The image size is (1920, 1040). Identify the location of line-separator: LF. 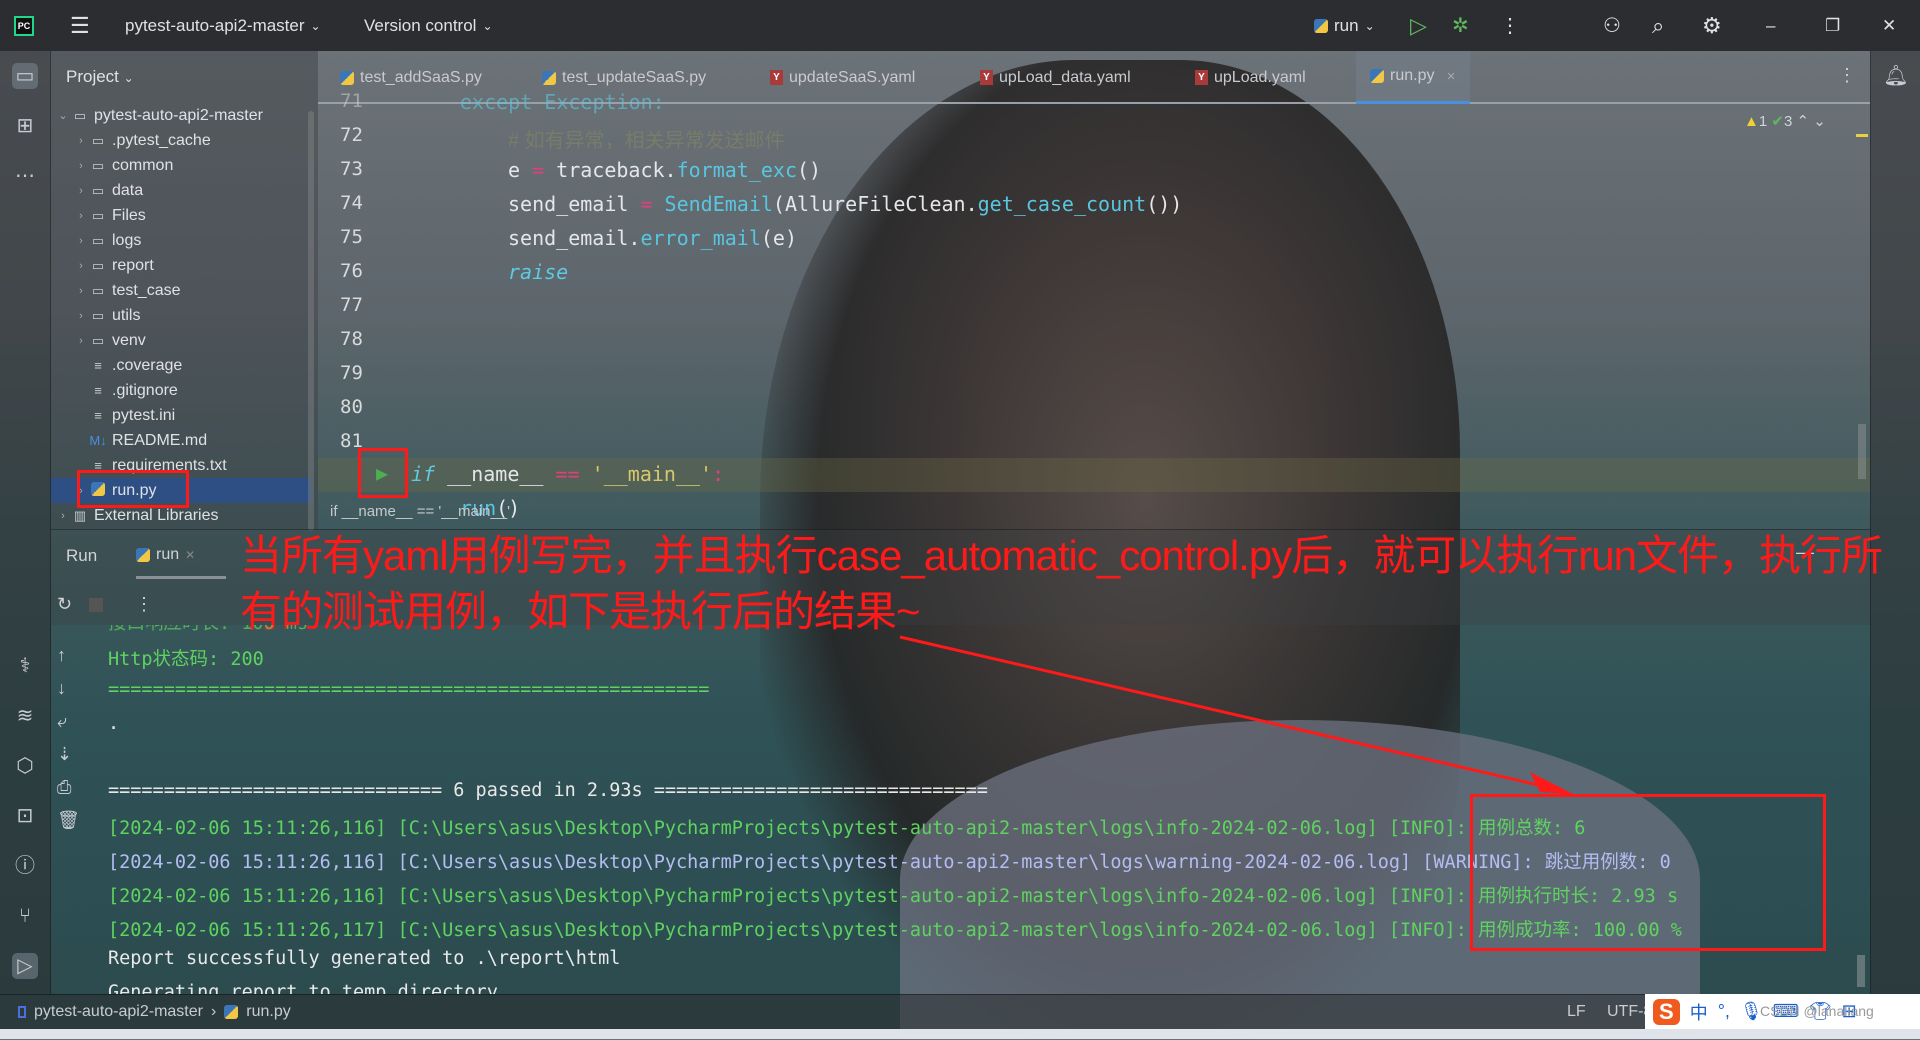
(1576, 1012).